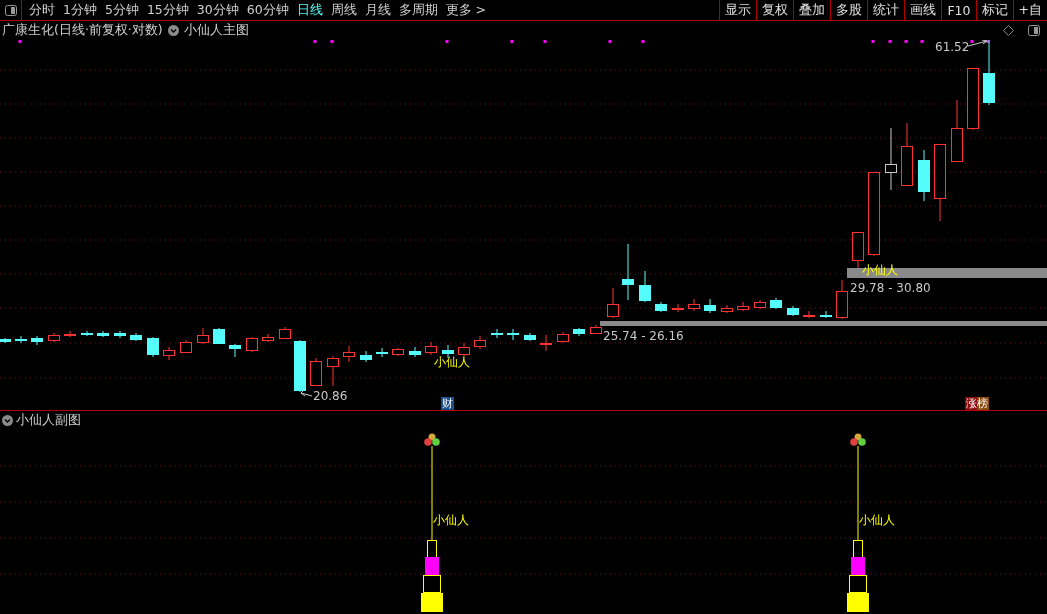  Describe the element at coordinates (330, 396) in the screenshot. I see `low-price-label: 20.86` at that location.